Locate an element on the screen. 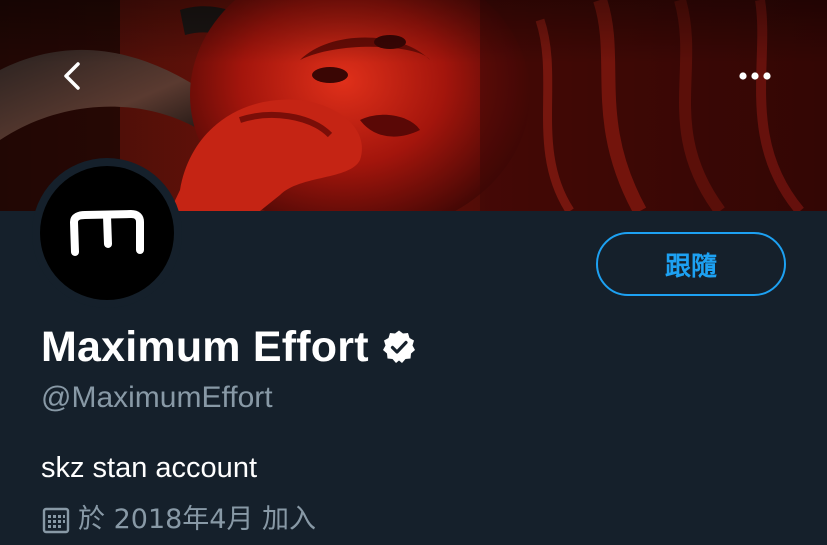  username-handle: @MaximumEffort is located at coordinates (157, 397).